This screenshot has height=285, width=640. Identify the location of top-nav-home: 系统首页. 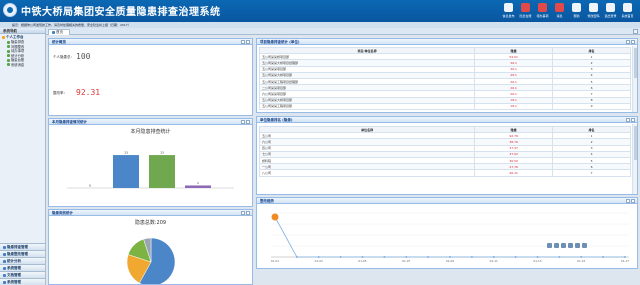
(627, 11).